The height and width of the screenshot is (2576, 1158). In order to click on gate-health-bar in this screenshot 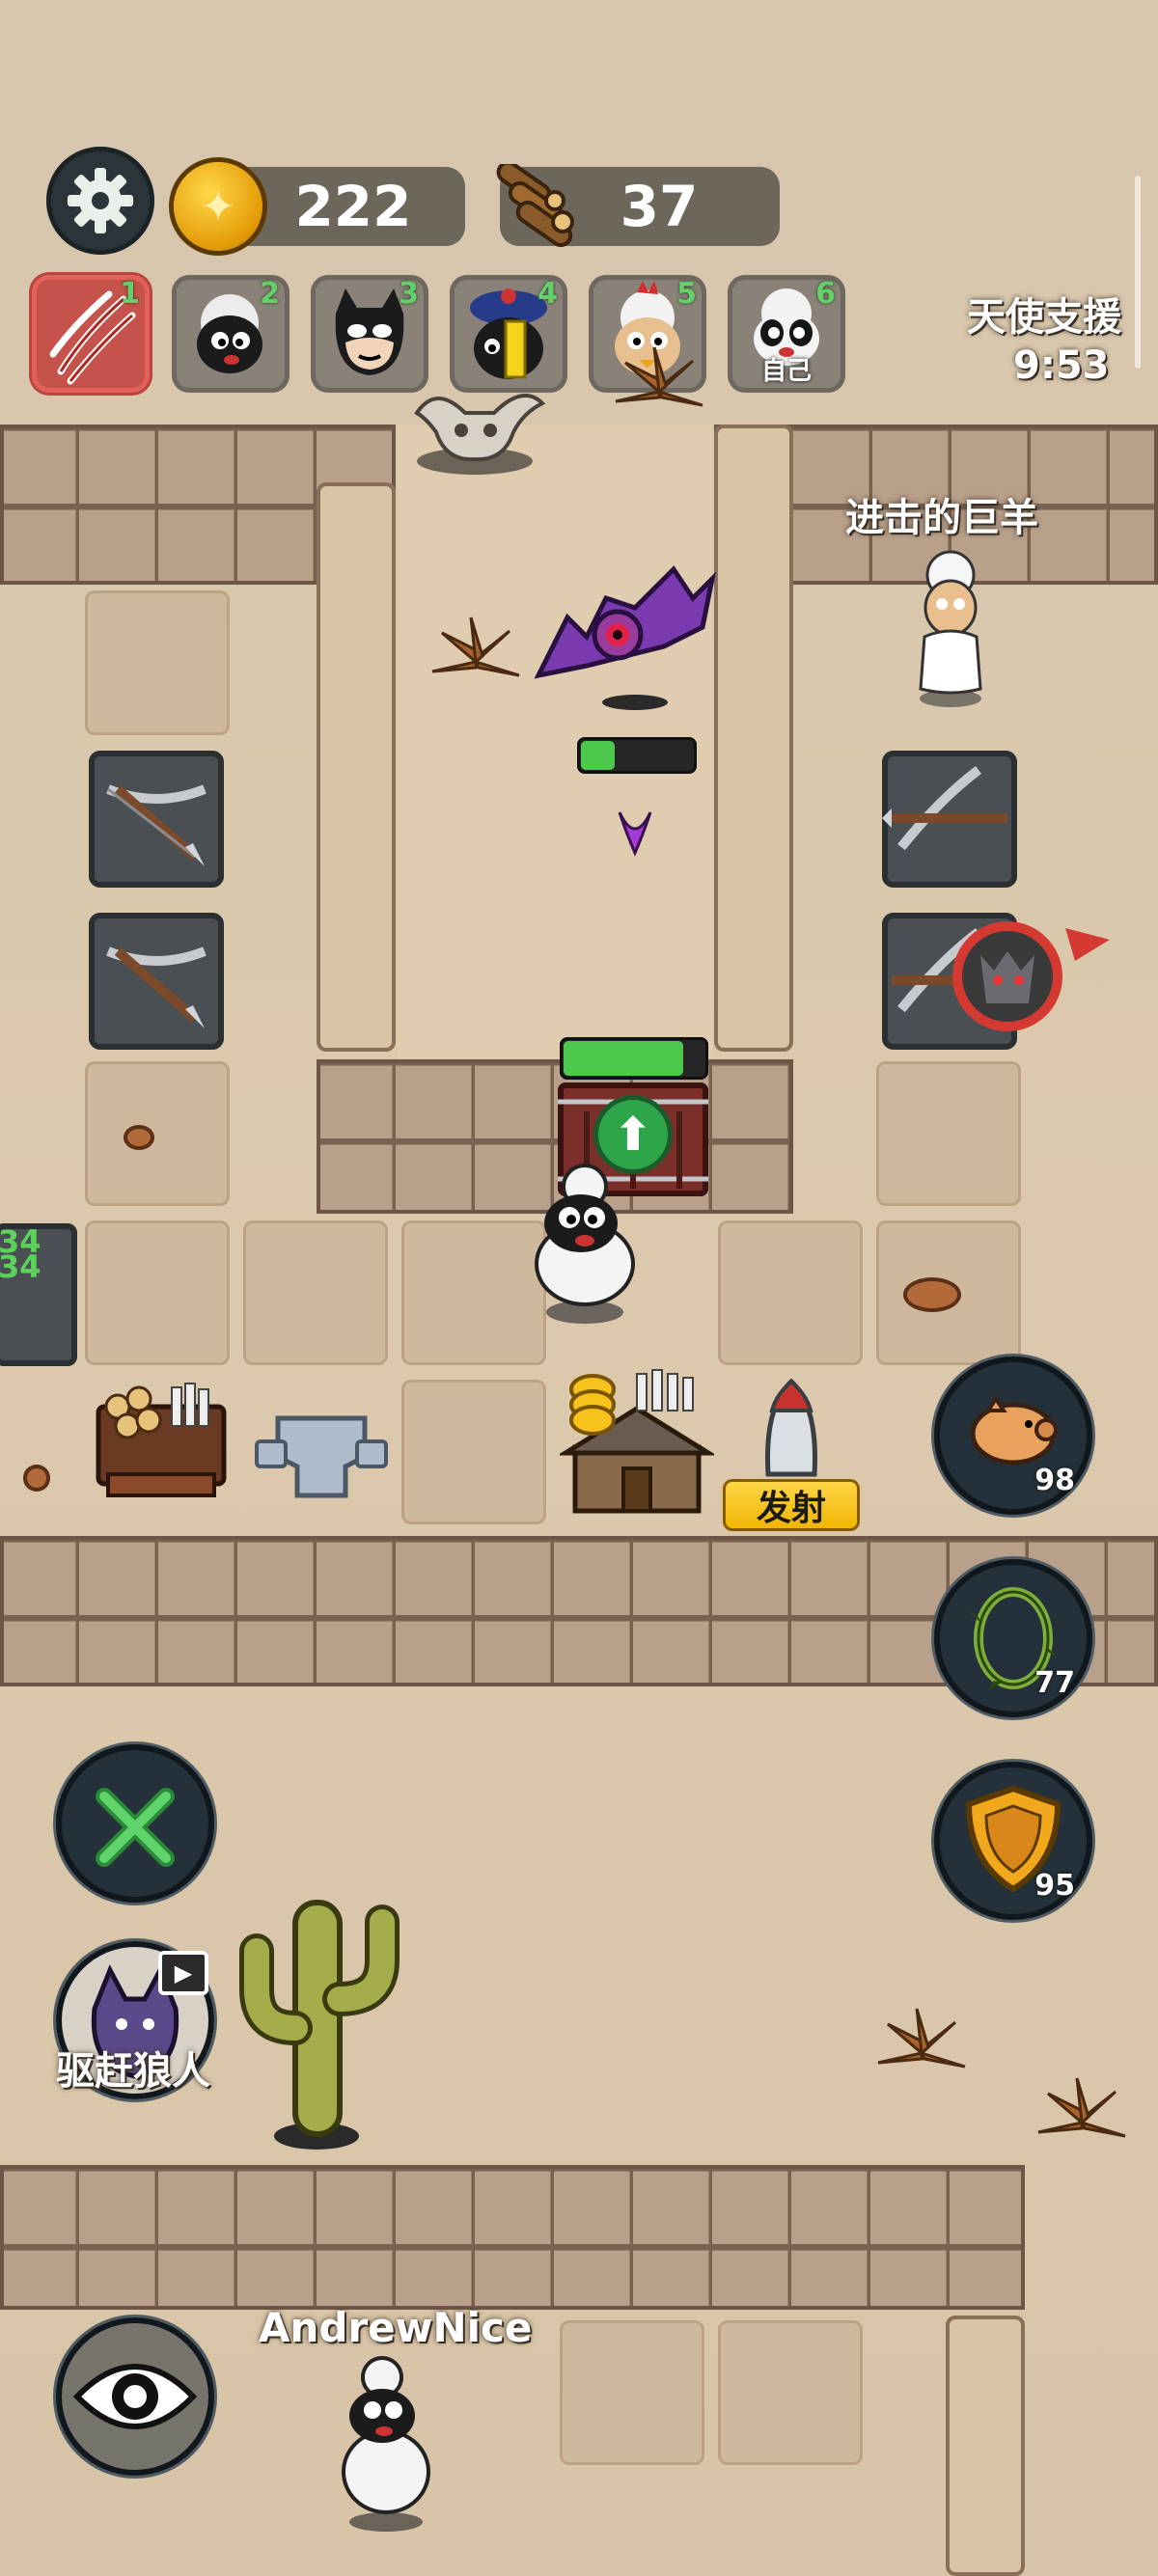, I will do `click(634, 1059)`.